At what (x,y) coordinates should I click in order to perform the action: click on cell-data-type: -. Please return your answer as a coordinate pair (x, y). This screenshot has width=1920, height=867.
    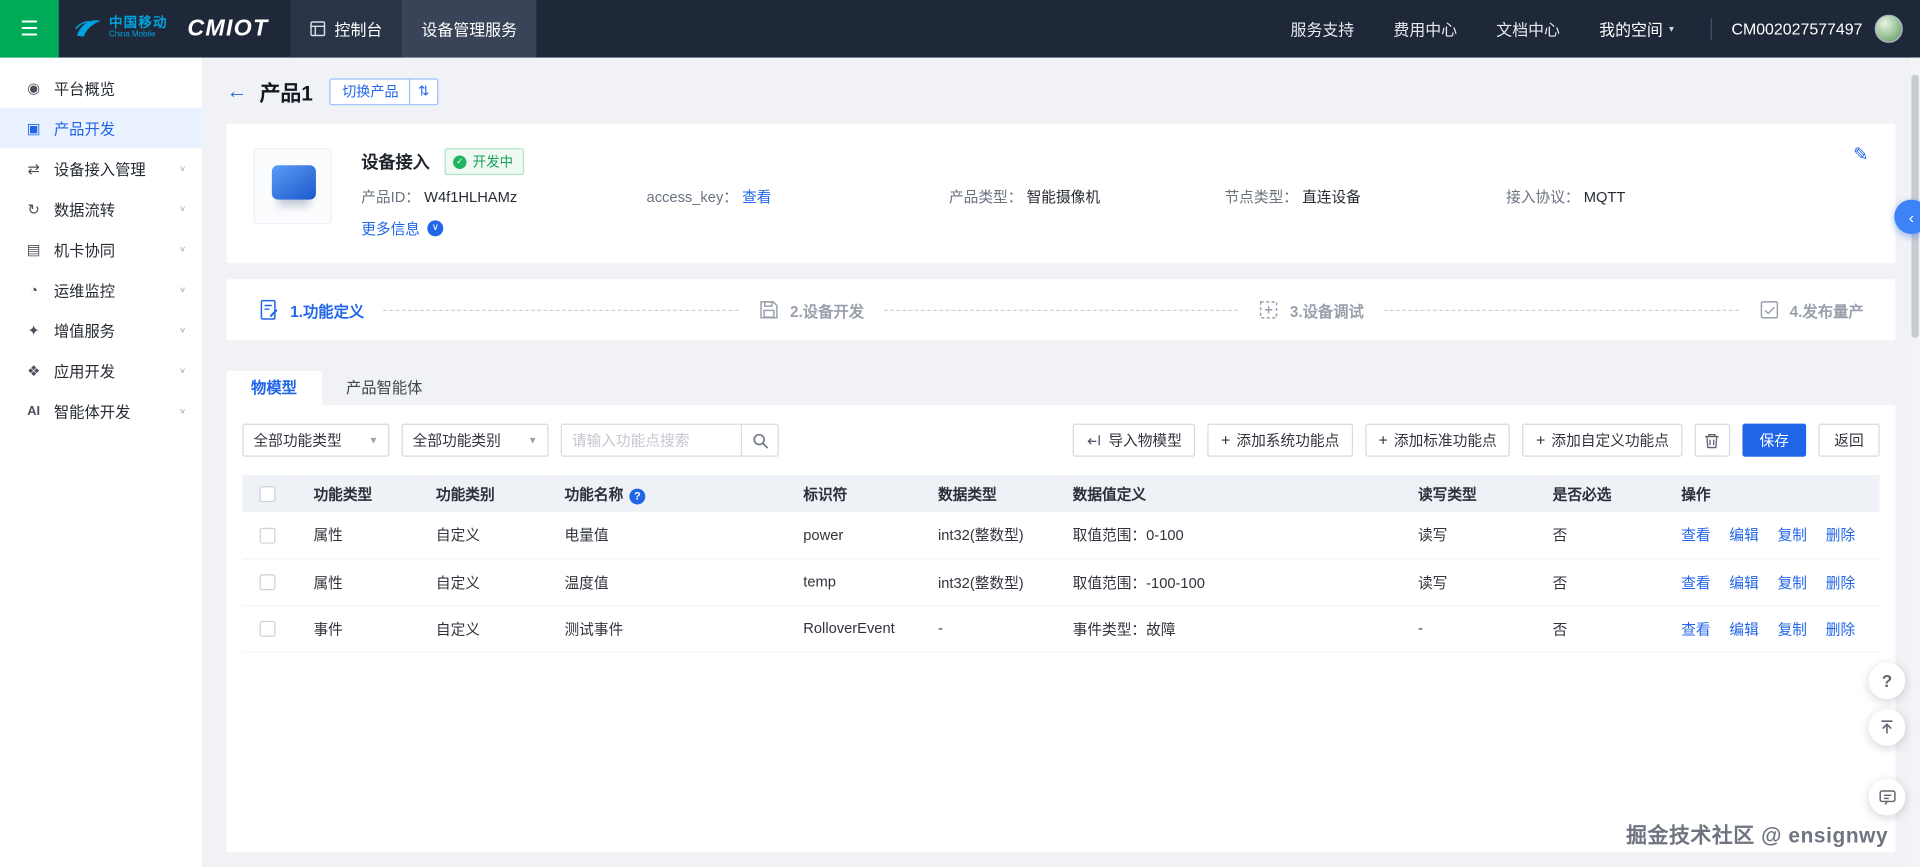
    Looking at the image, I should click on (995, 628).